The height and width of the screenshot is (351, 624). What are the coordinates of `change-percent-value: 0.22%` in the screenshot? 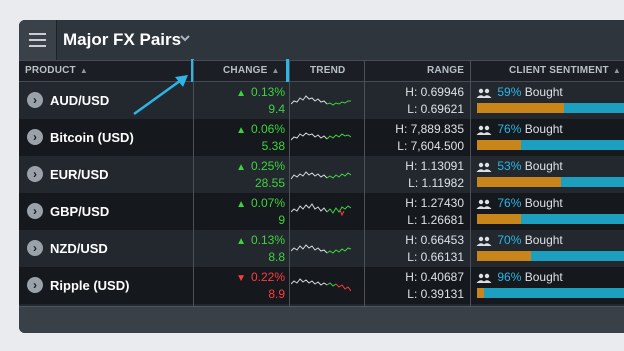 It's located at (267, 277).